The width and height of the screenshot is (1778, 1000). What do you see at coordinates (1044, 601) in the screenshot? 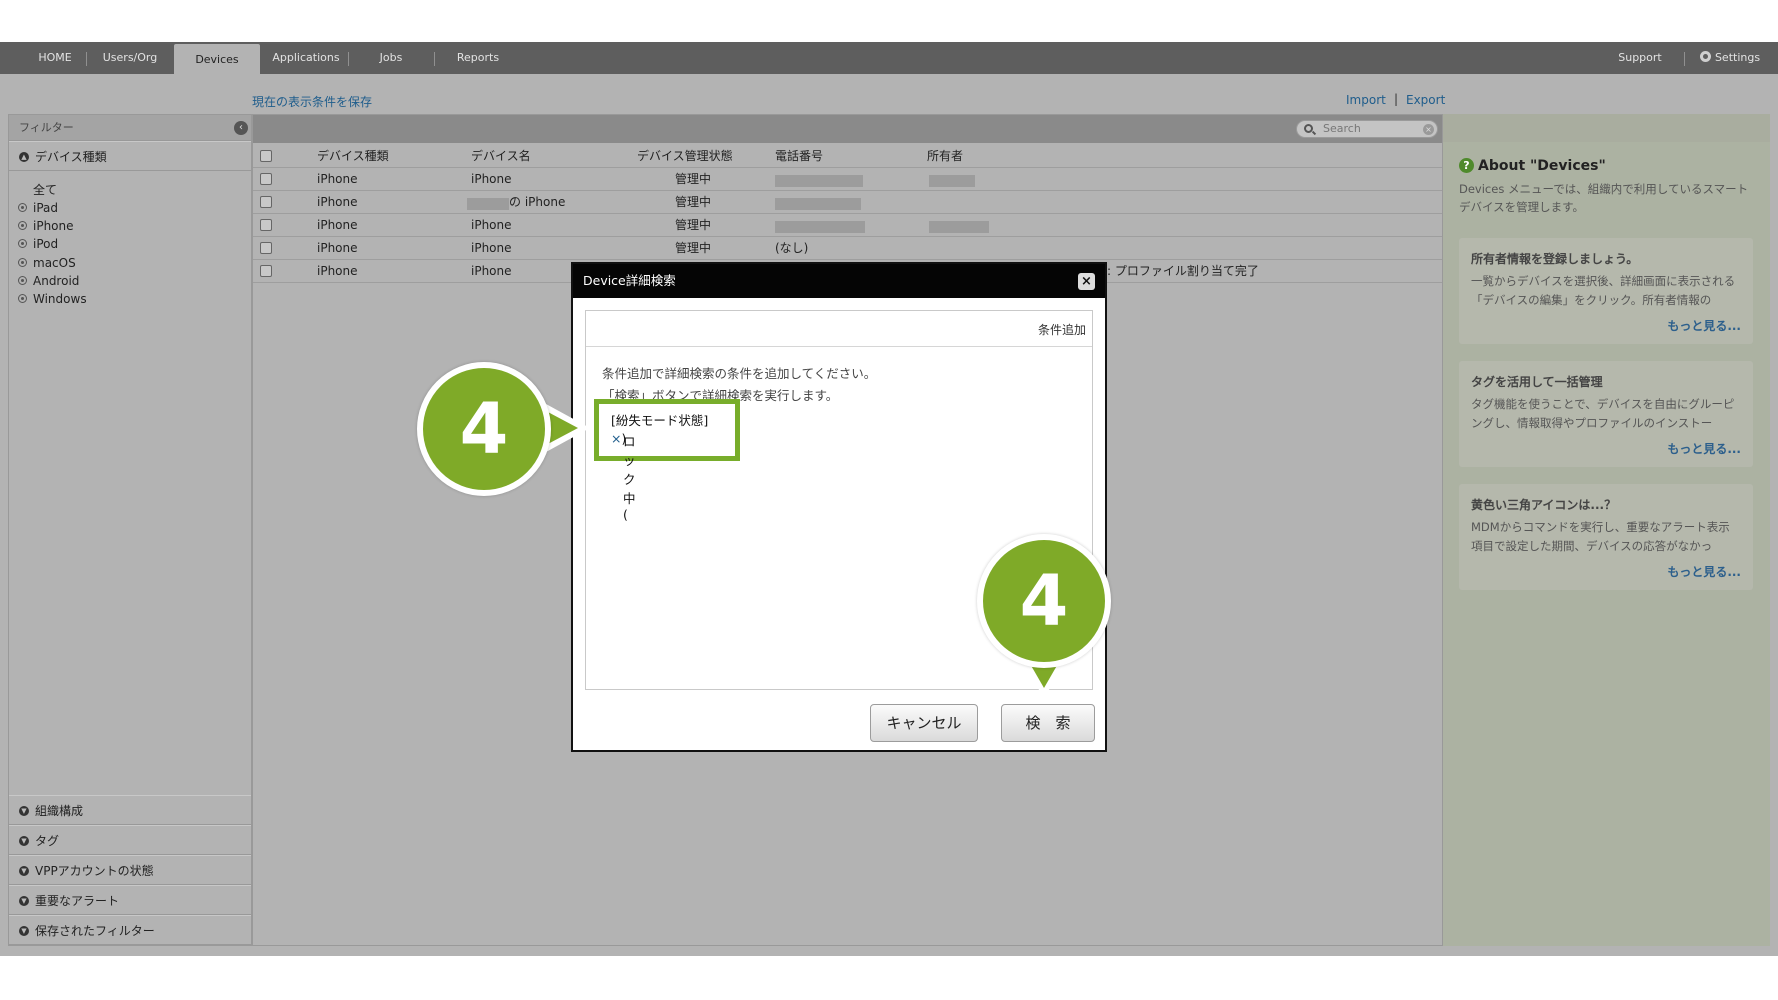
I see `step-4-callout: 4` at bounding box center [1044, 601].